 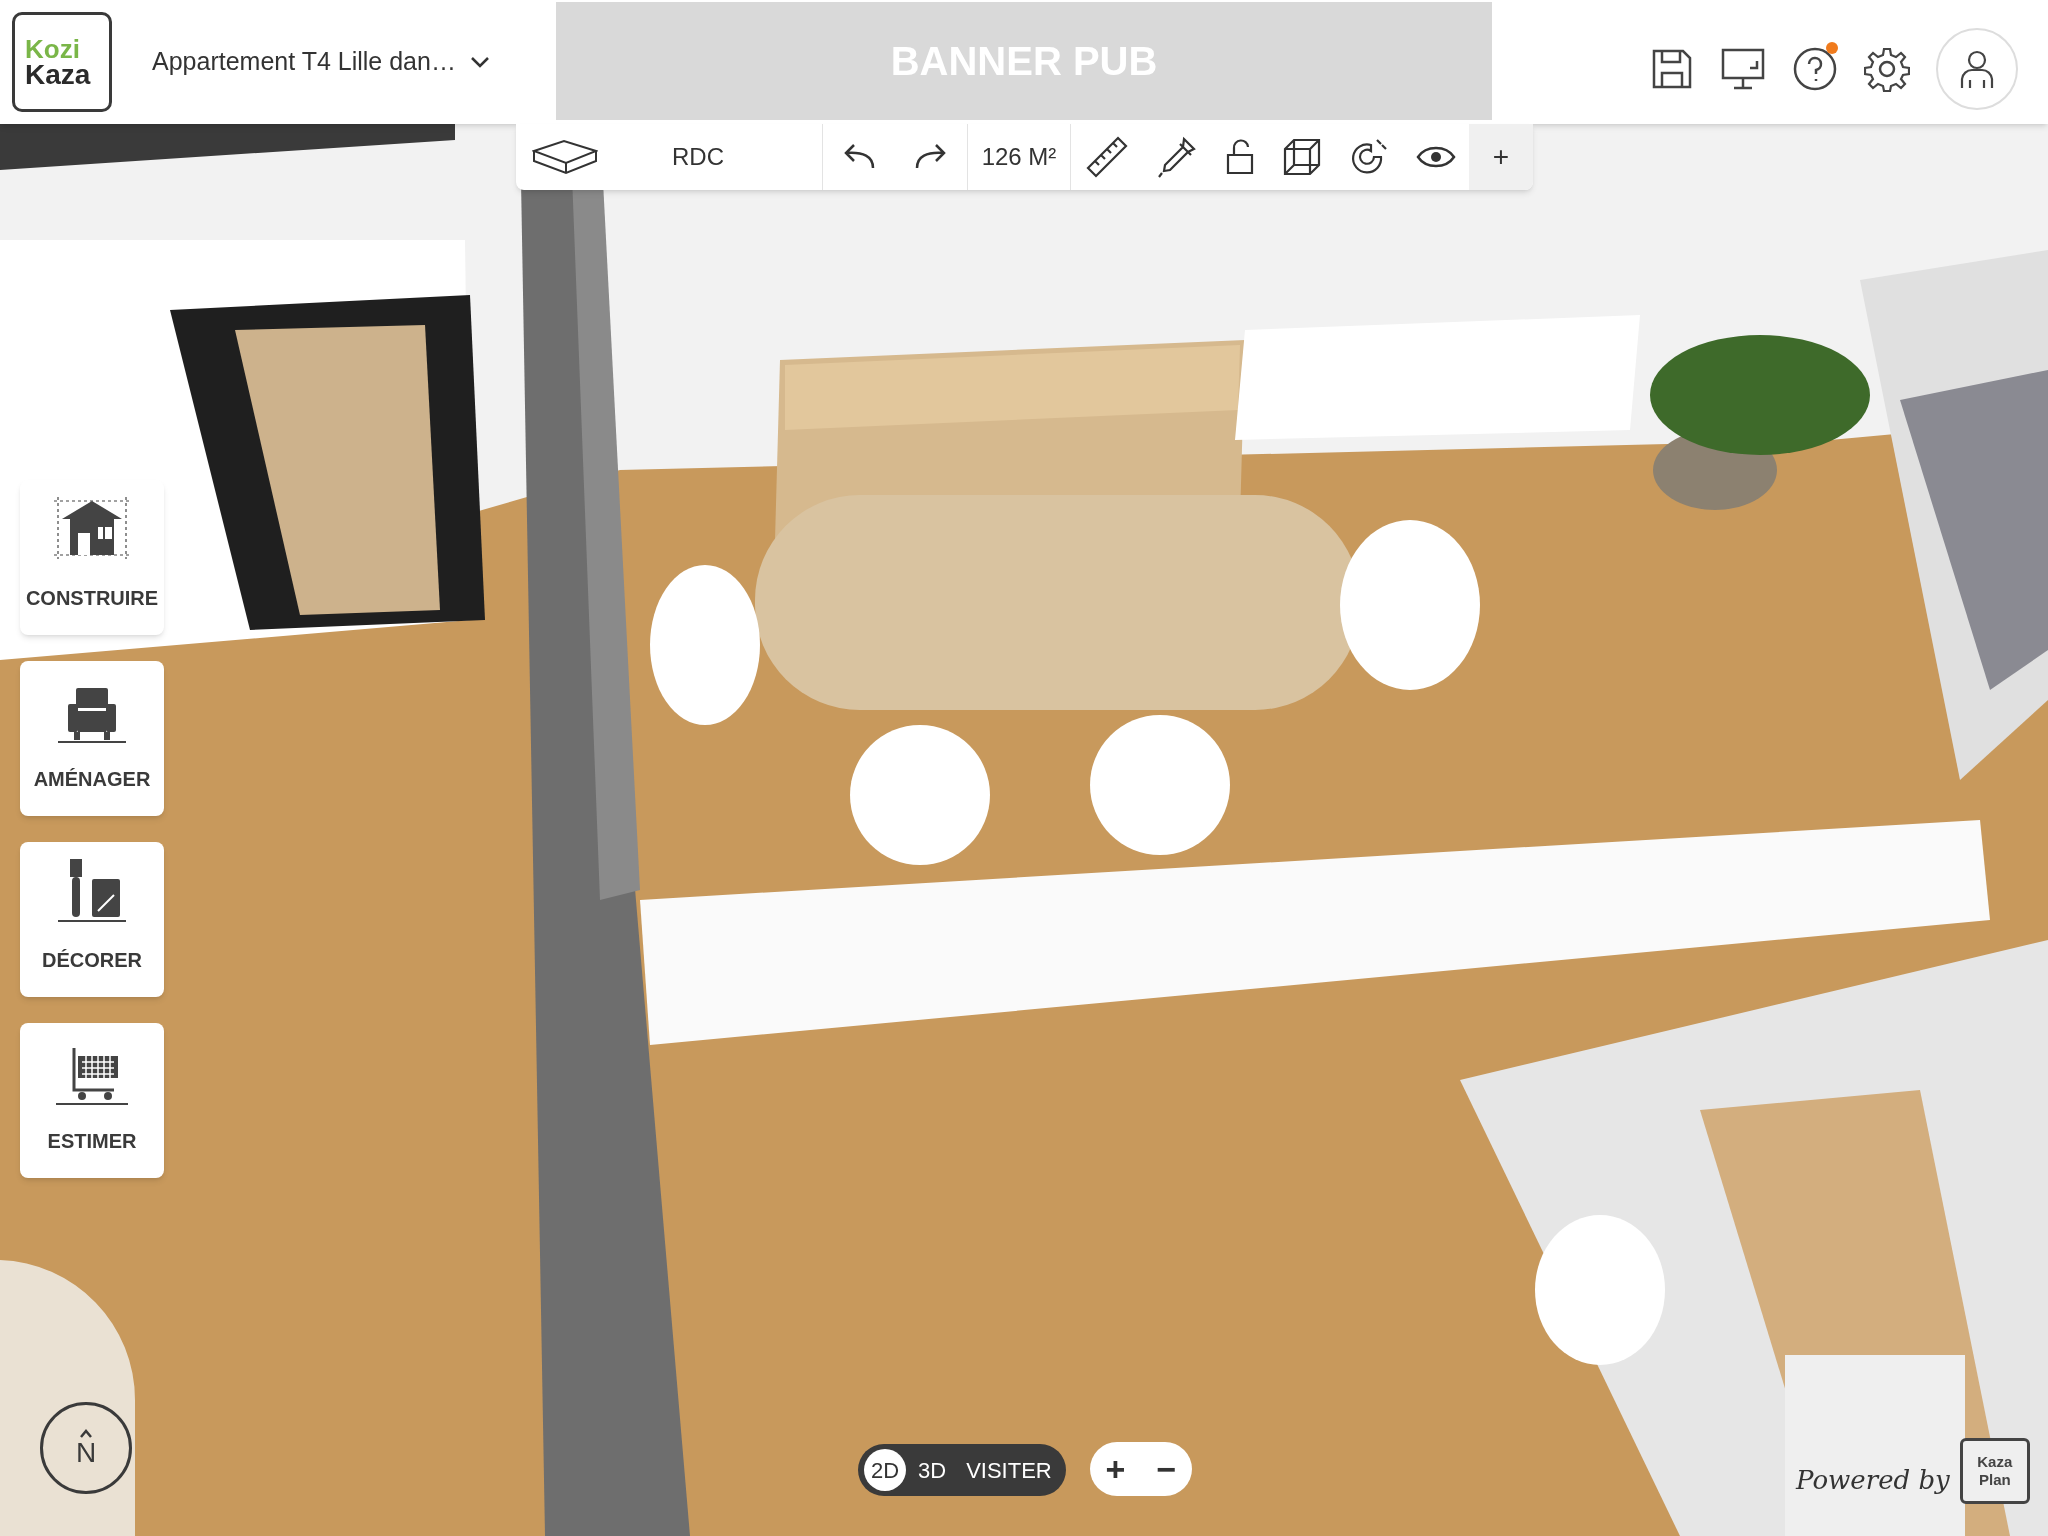 I want to click on area-button: 126 M², so click(x=1019, y=157).